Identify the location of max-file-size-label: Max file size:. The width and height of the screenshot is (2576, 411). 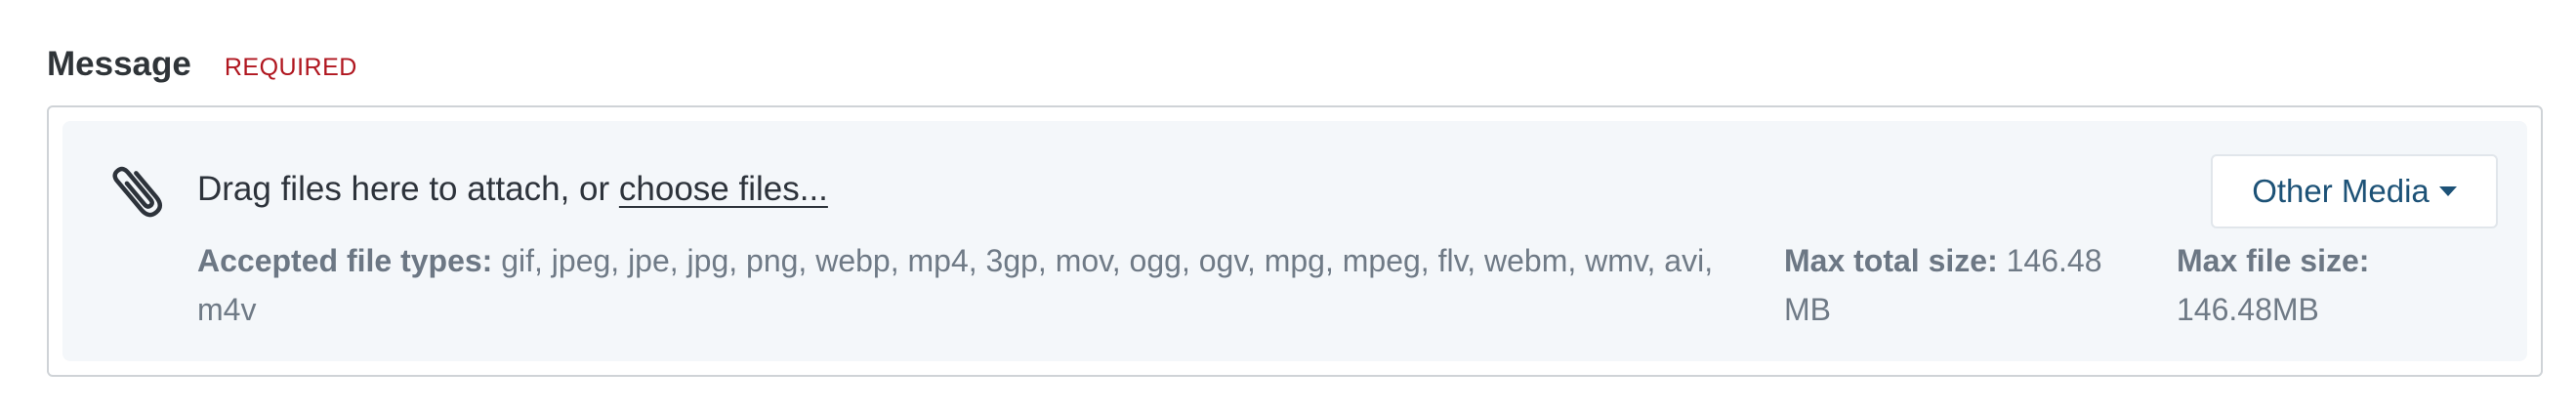
(2273, 260).